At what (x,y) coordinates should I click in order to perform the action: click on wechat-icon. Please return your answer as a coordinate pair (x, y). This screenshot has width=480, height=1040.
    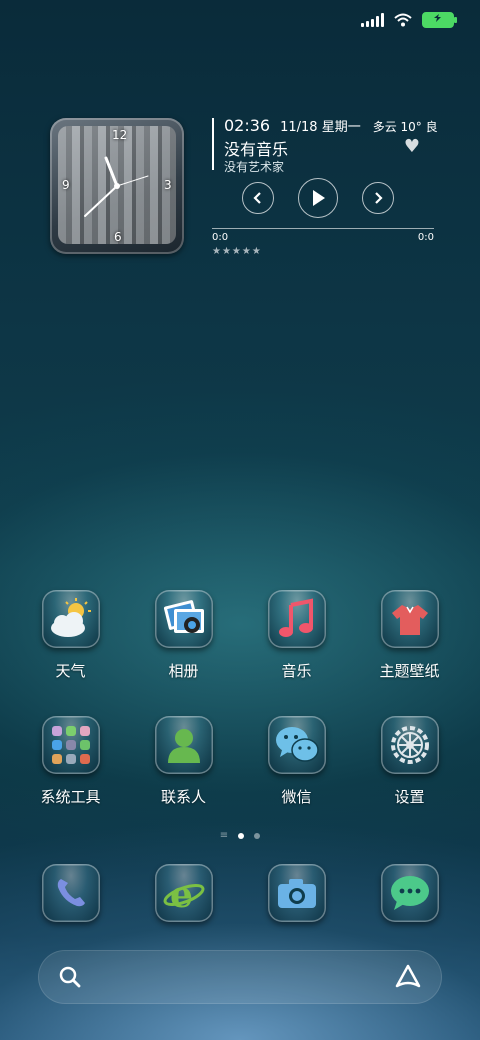
    Looking at the image, I should click on (296, 745).